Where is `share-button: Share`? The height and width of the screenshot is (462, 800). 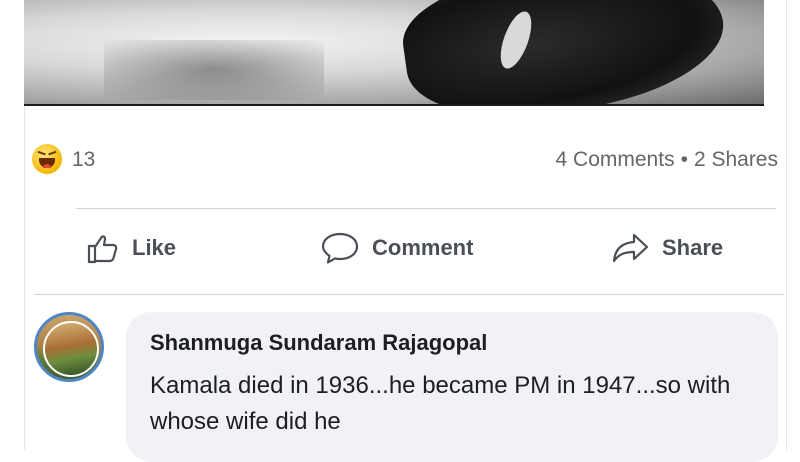
share-button: Share is located at coordinates (666, 248).